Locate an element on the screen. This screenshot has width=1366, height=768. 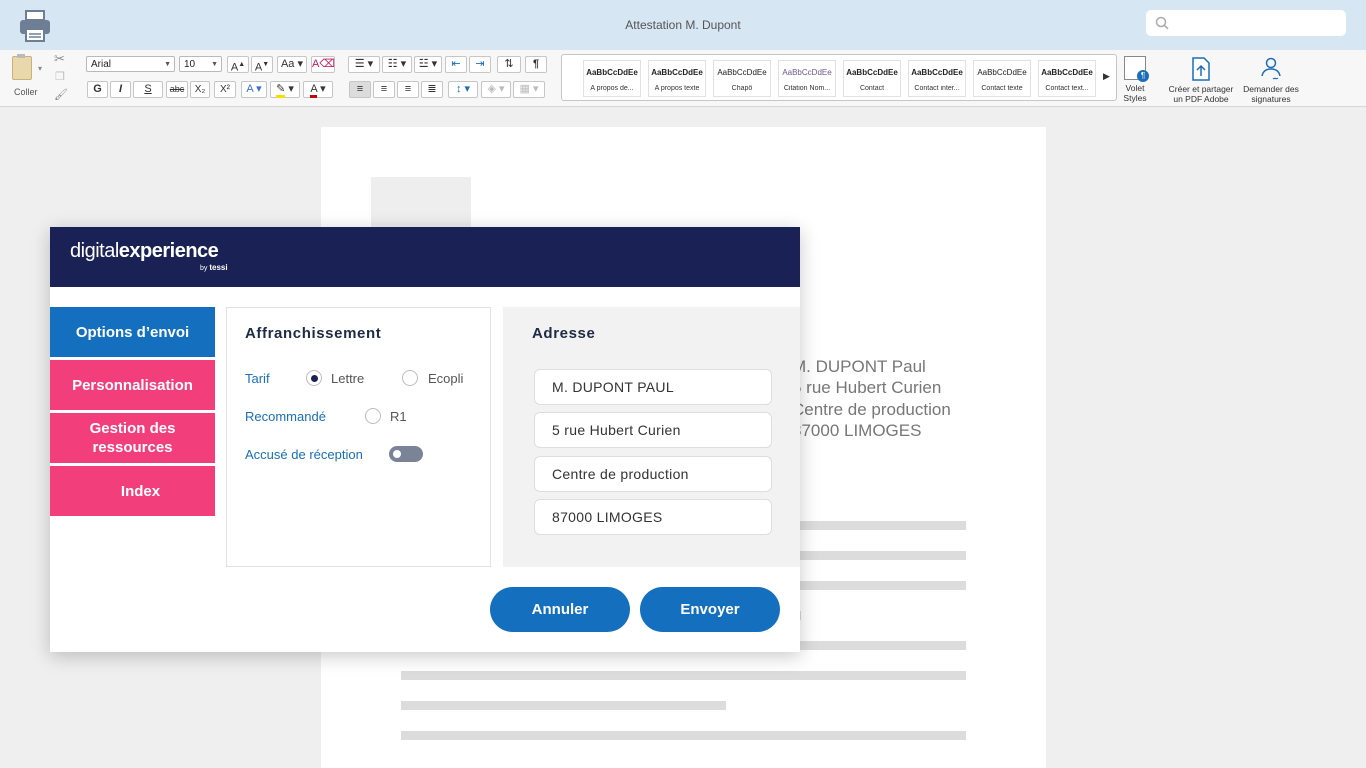
font-color-button: A ▾ is located at coordinates (318, 89).